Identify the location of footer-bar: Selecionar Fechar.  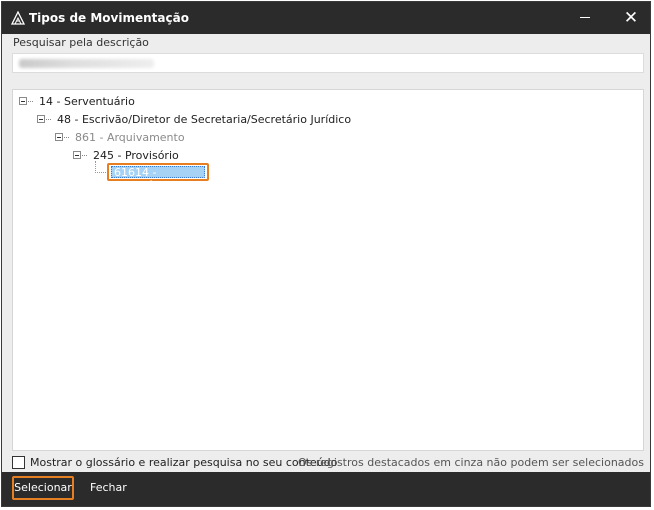
(326, 489).